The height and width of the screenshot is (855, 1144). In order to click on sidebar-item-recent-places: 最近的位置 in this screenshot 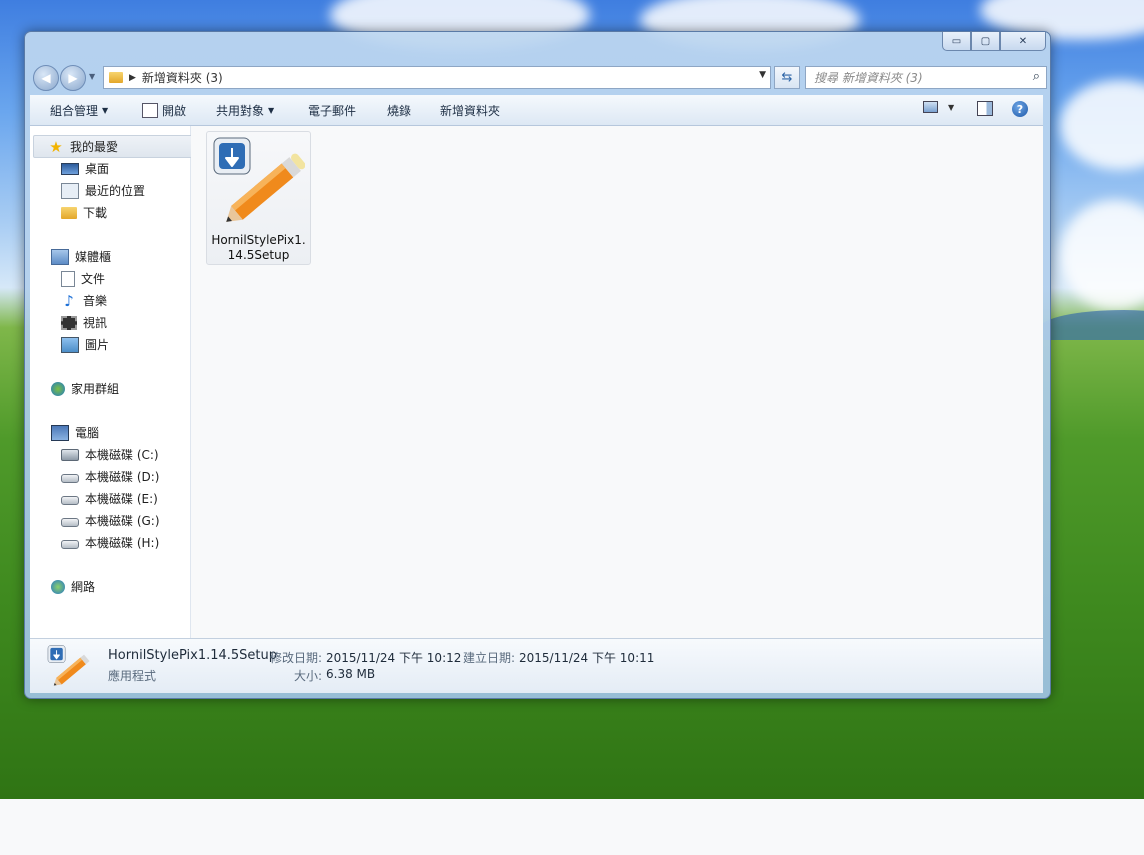, I will do `click(103, 190)`.